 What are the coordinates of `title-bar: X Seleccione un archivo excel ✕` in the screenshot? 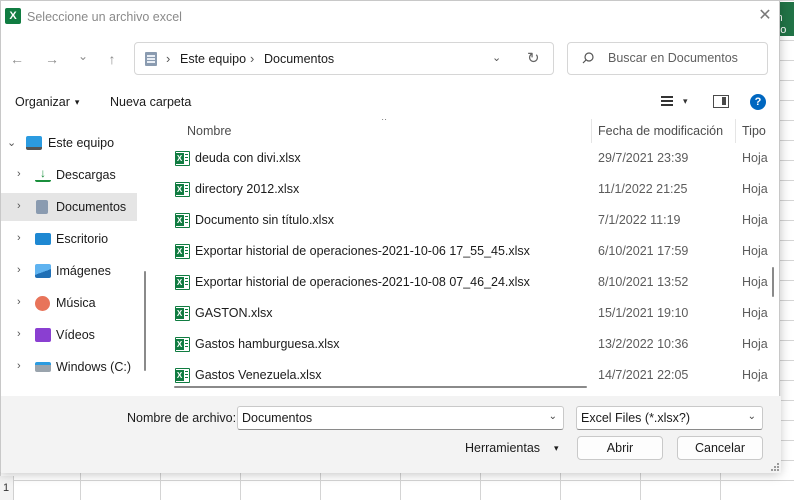 It's located at (391, 17).